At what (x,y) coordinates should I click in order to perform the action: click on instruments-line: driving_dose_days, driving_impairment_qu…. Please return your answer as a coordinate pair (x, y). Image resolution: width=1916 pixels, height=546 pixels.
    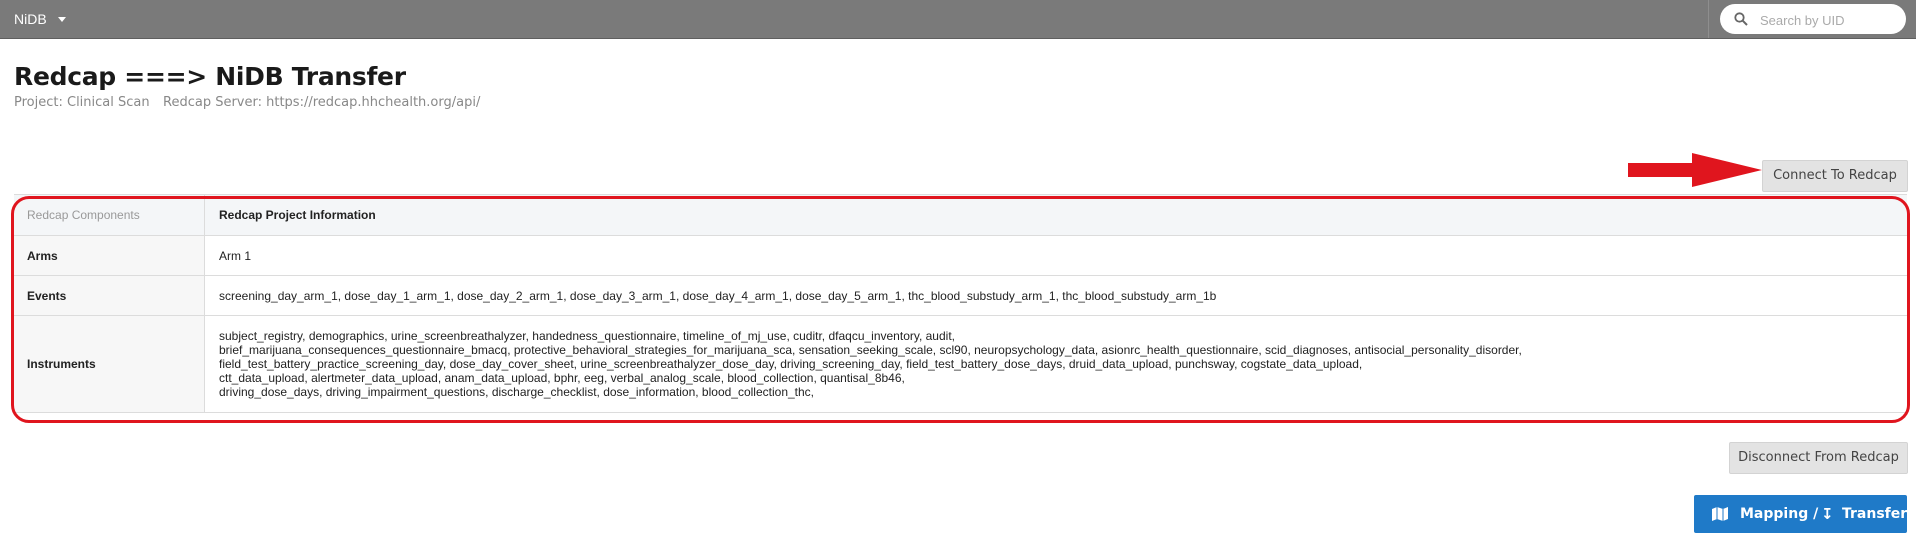
    Looking at the image, I should click on (517, 392).